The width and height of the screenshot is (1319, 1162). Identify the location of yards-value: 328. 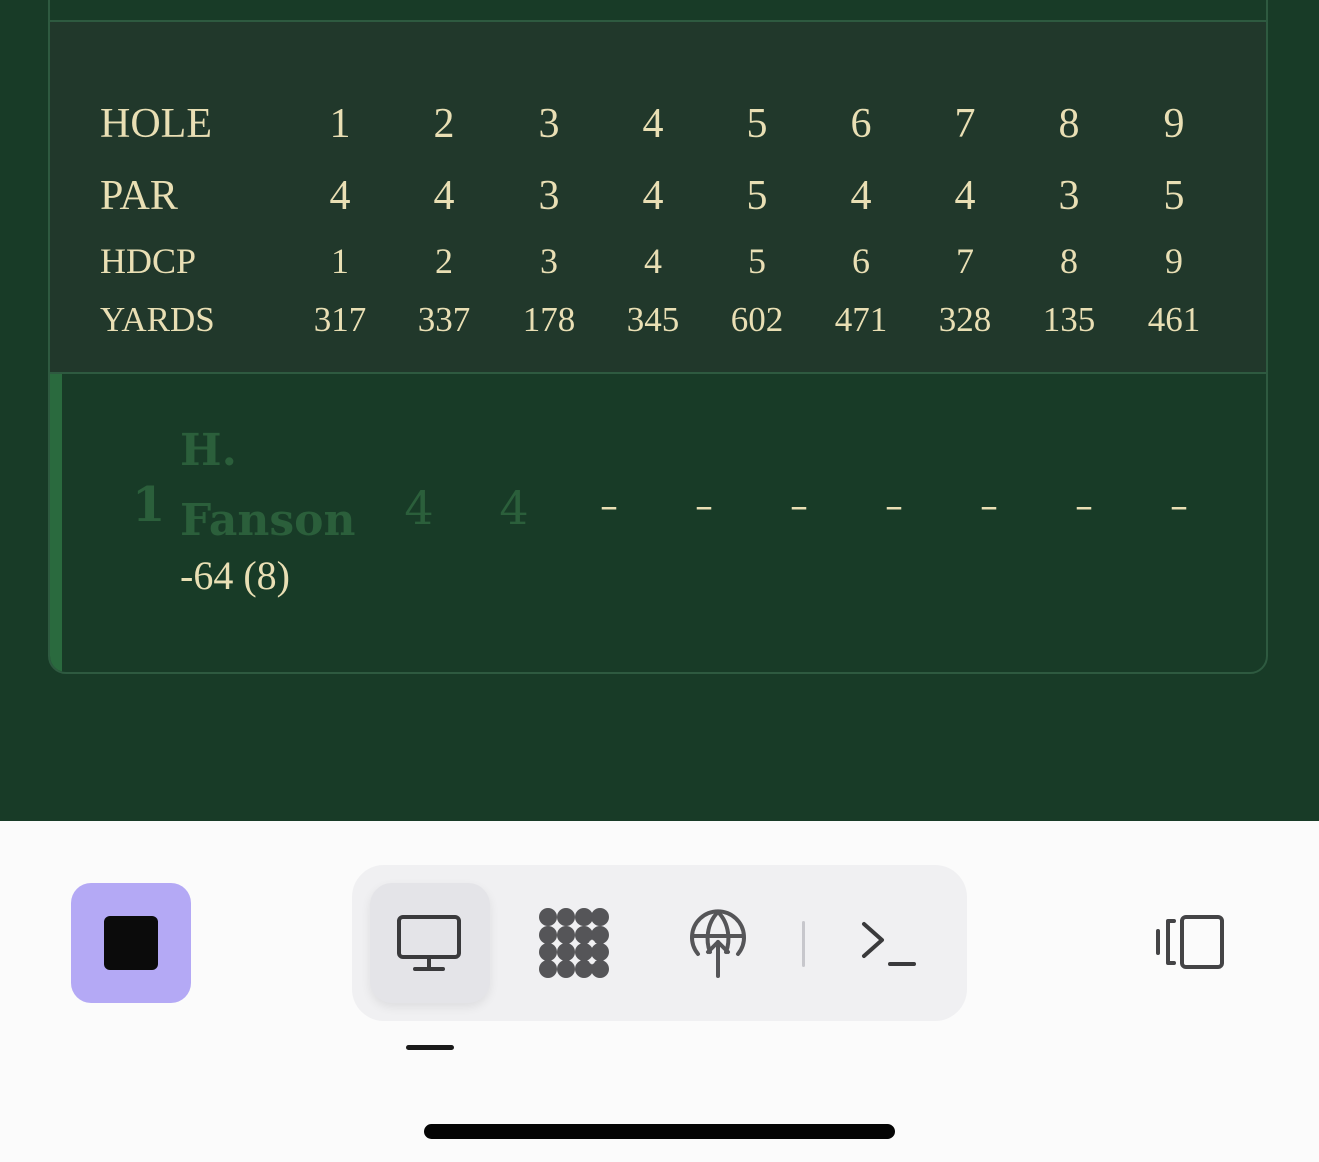
(965, 319).